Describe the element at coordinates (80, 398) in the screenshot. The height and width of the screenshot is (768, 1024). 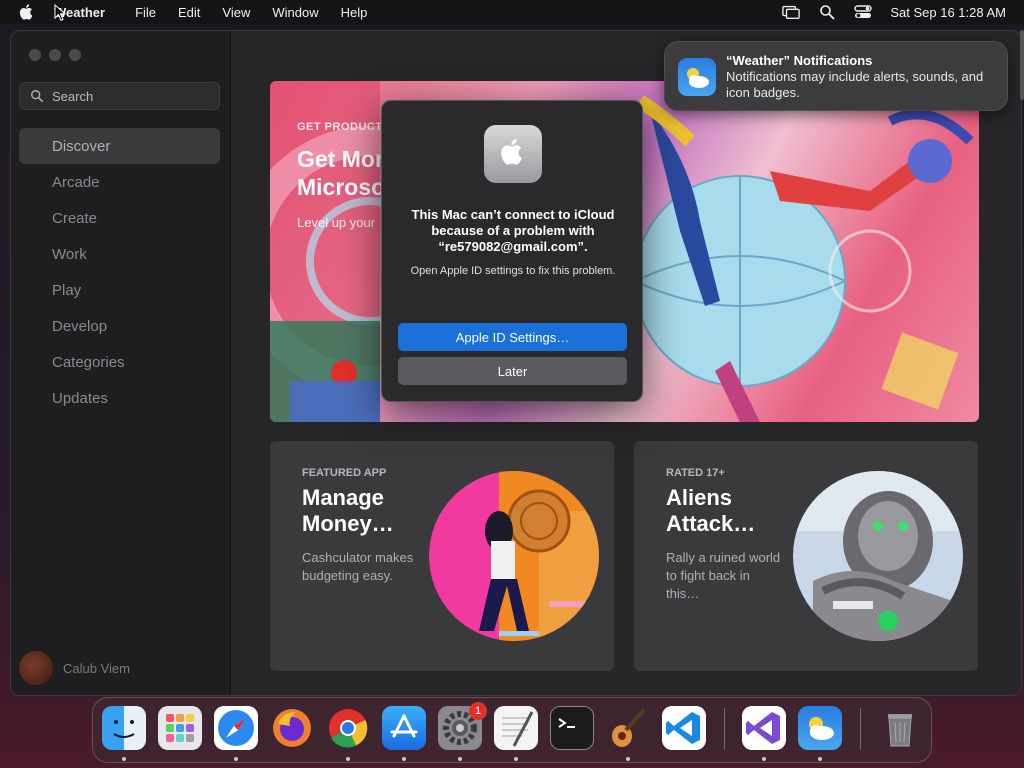
I see `sidebar-item-label: Updates` at that location.